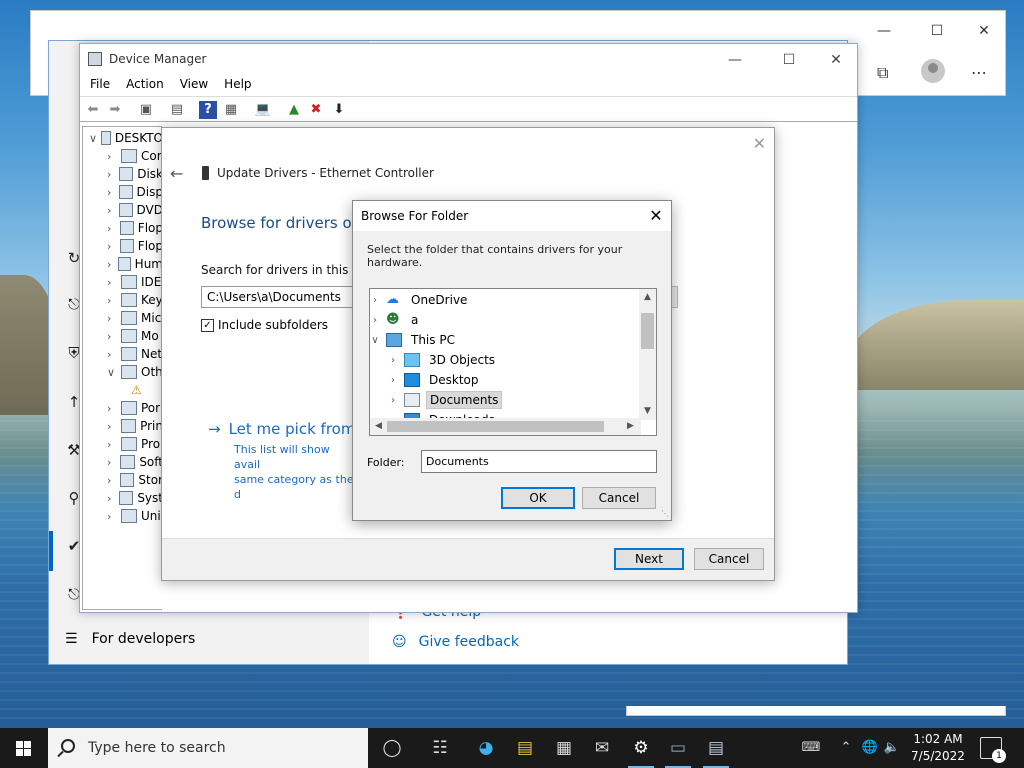  Describe the element at coordinates (123, 372) in the screenshot. I see `tree-item: ∨ Oth` at that location.